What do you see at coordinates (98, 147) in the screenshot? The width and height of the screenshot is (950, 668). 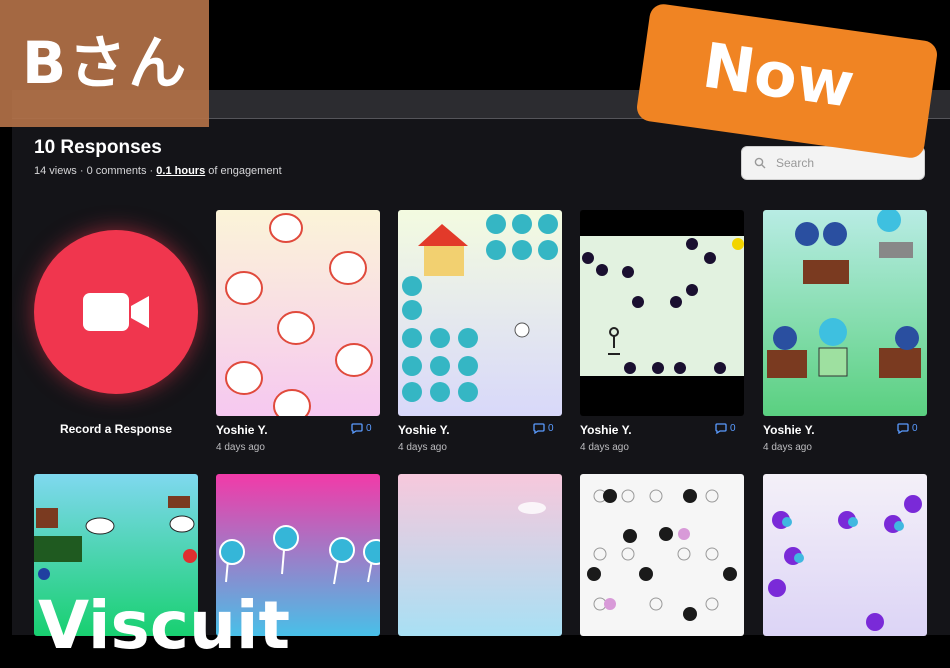 I see `responses-title: 10 Responses` at bounding box center [98, 147].